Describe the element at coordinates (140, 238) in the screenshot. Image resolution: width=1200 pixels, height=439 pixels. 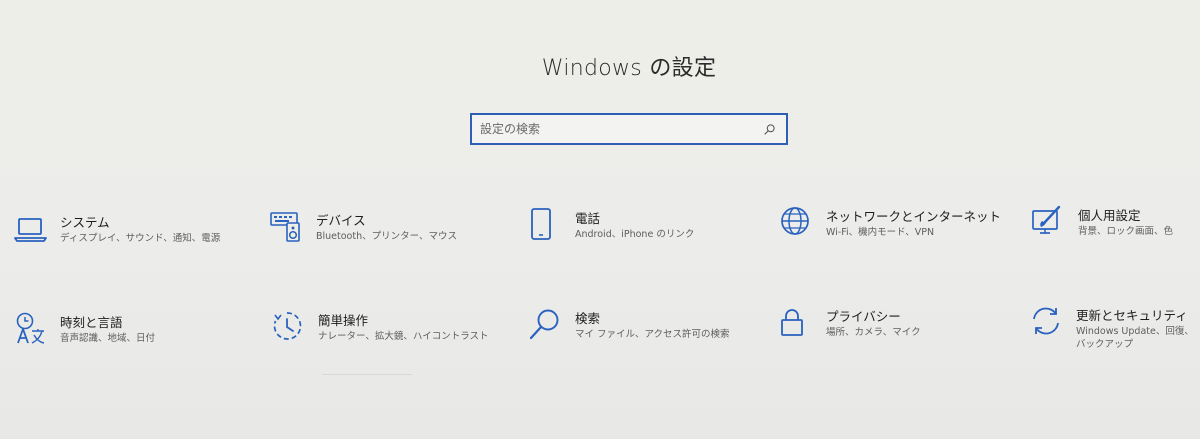
I see `tile-description: ディスプレイ、サウンド、通知、電源` at that location.